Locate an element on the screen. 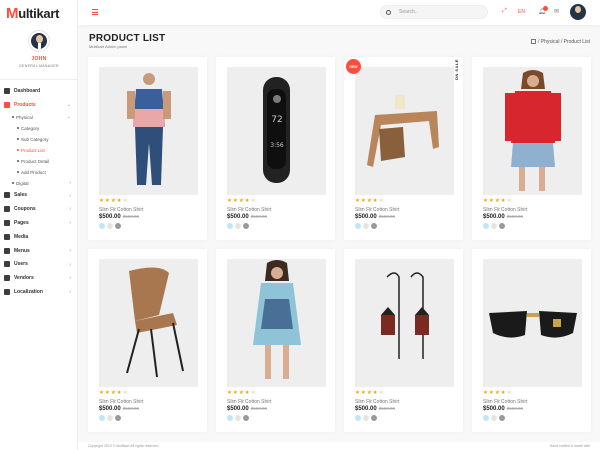  menu-toggle-icon is located at coordinates (95, 12).